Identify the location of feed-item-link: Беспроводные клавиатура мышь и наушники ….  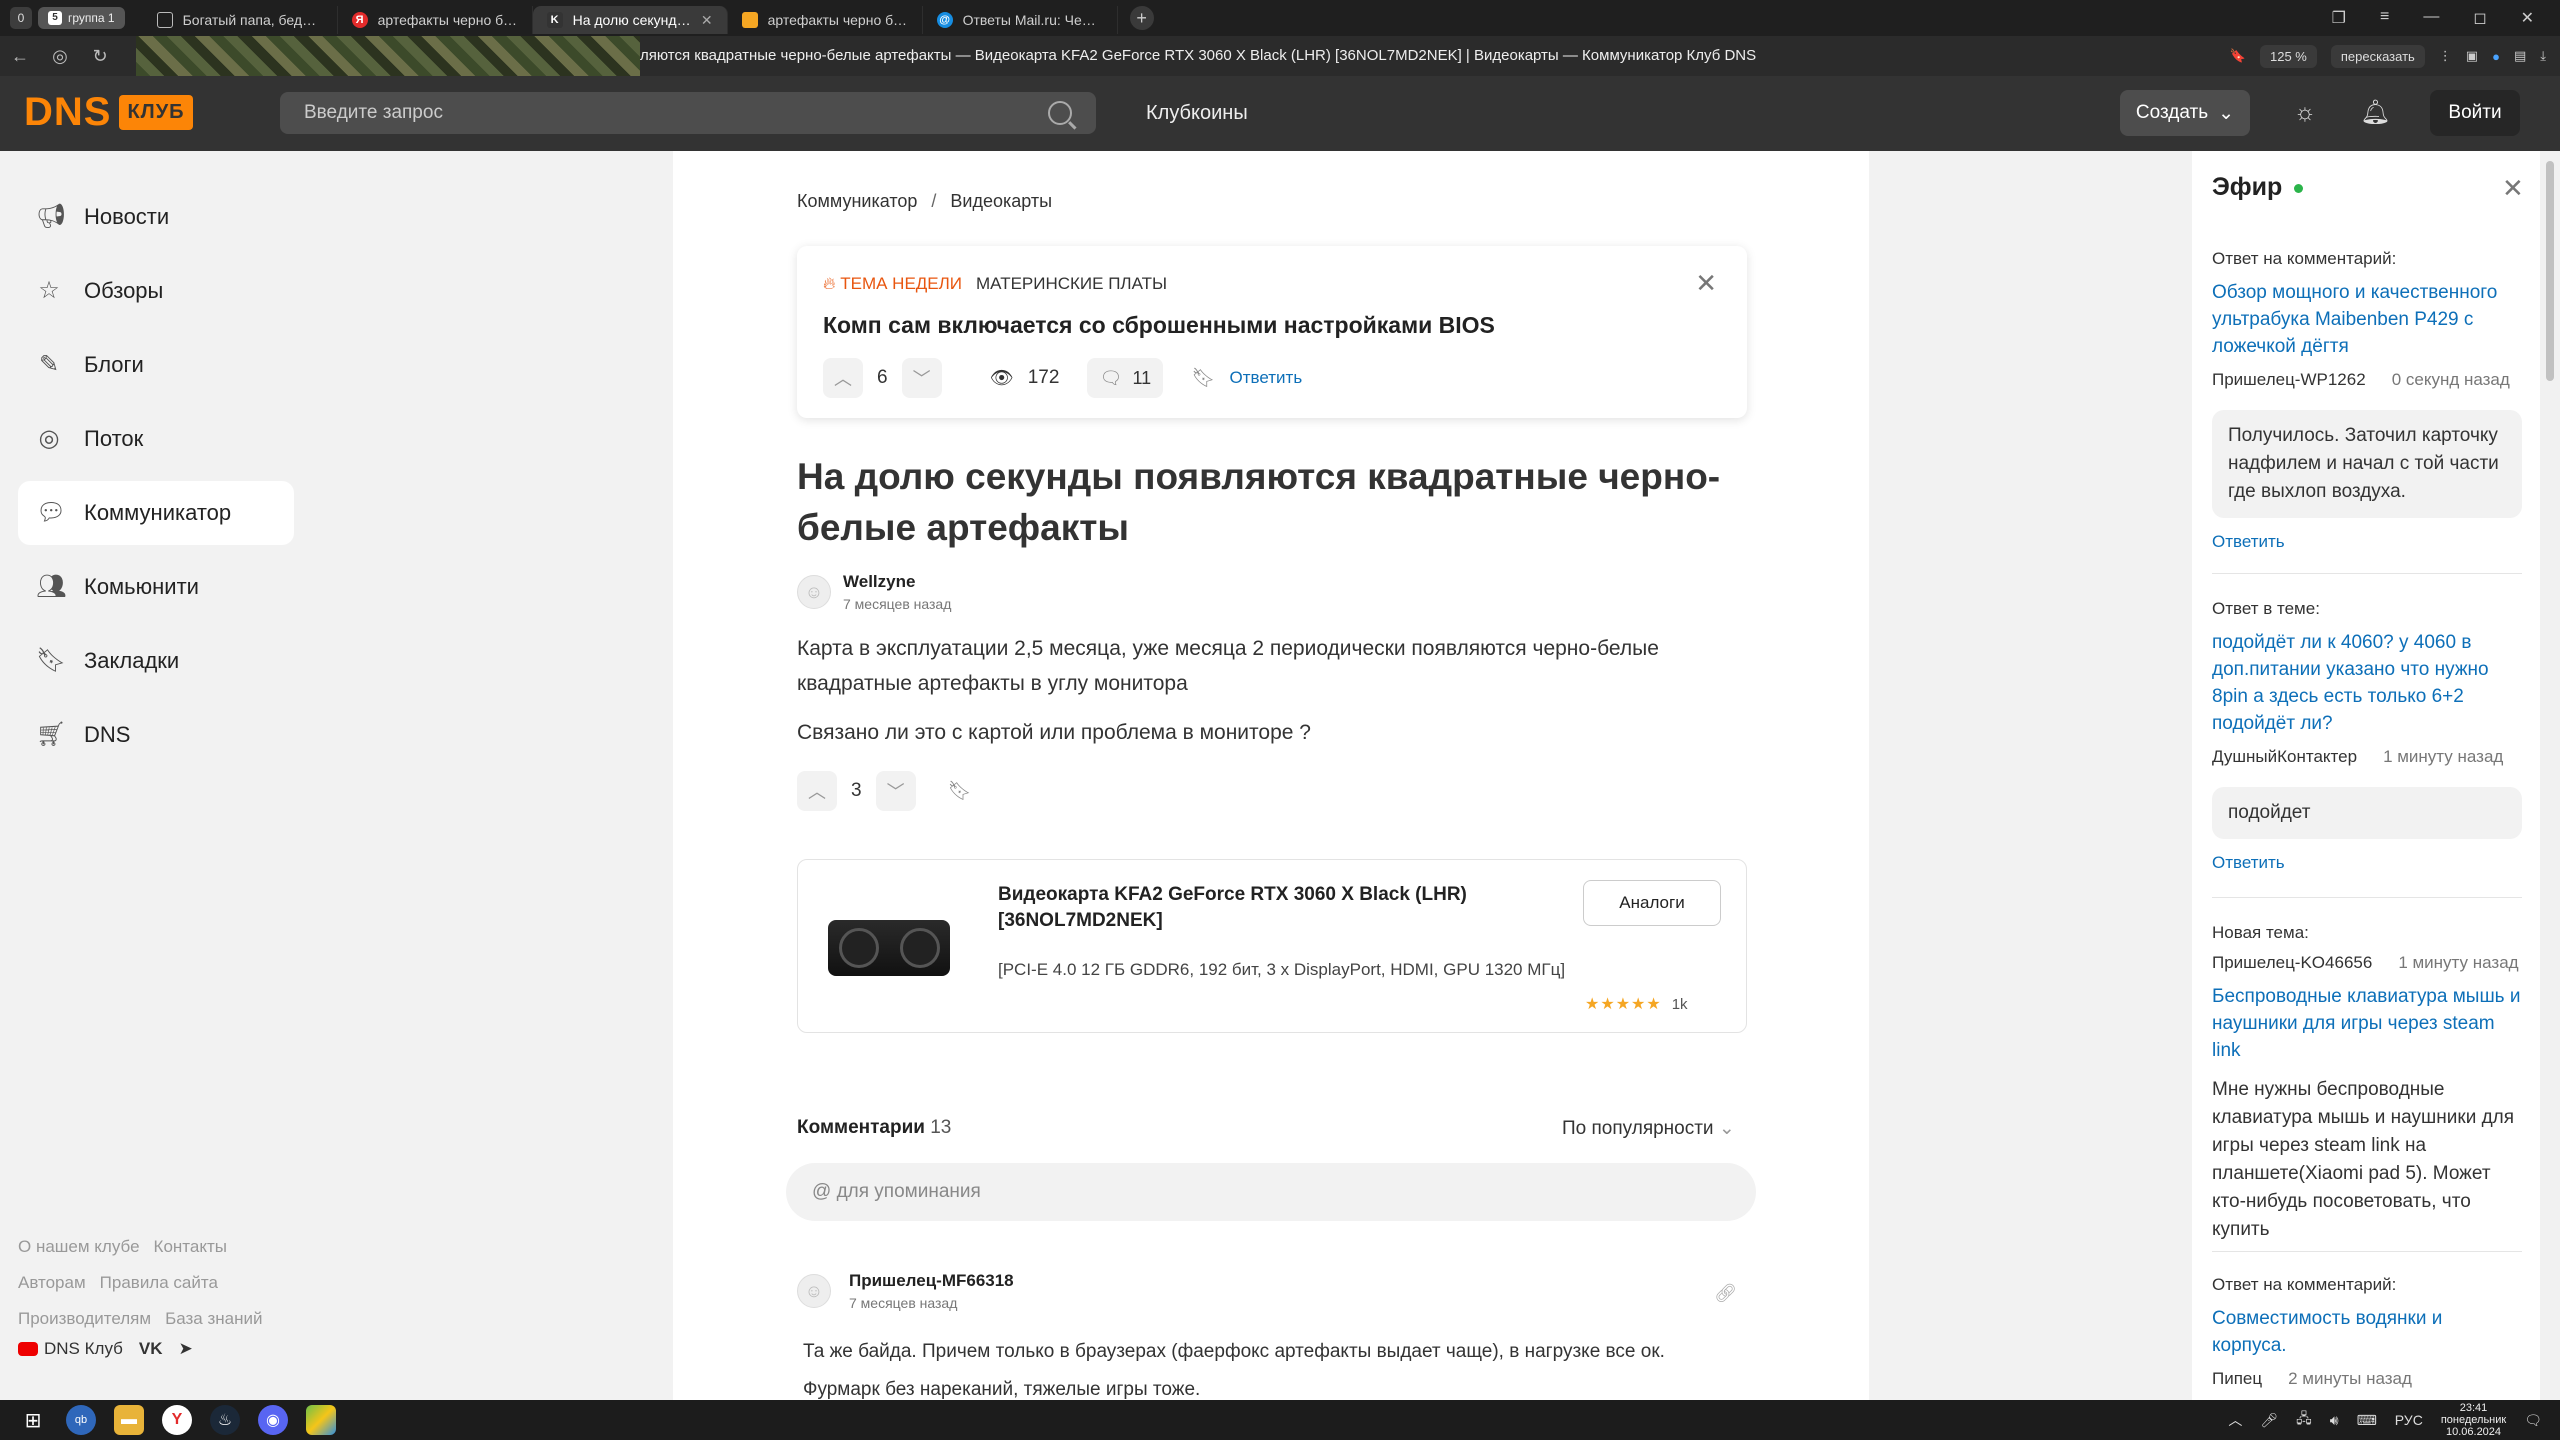
(2367, 1023).